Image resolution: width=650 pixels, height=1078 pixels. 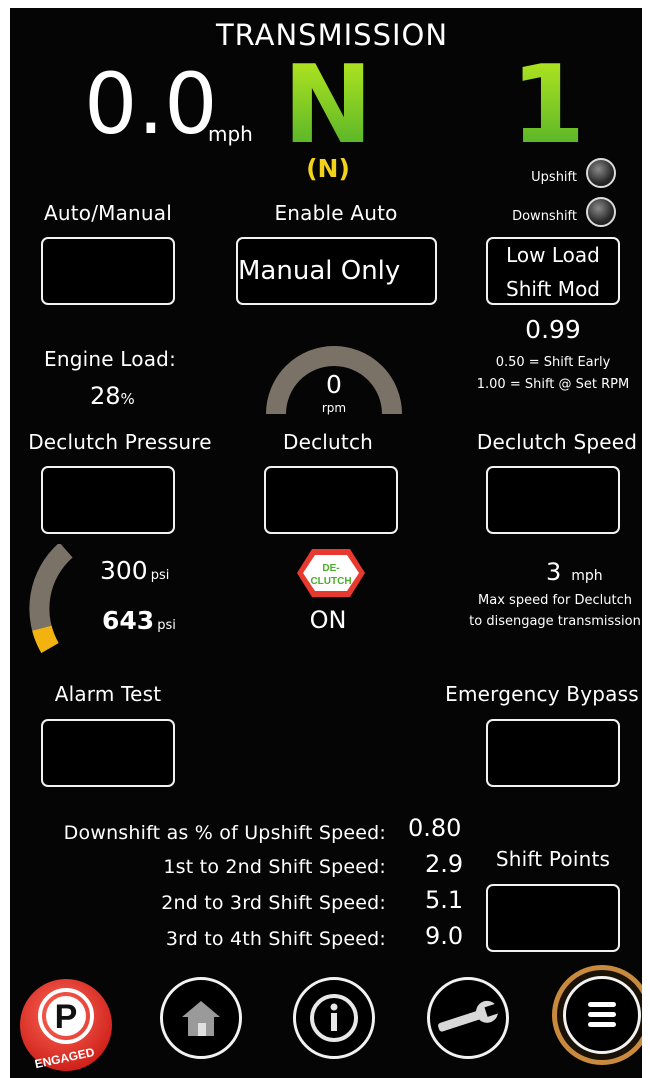 I want to click on low-load-value: 0.99, so click(x=553, y=329).